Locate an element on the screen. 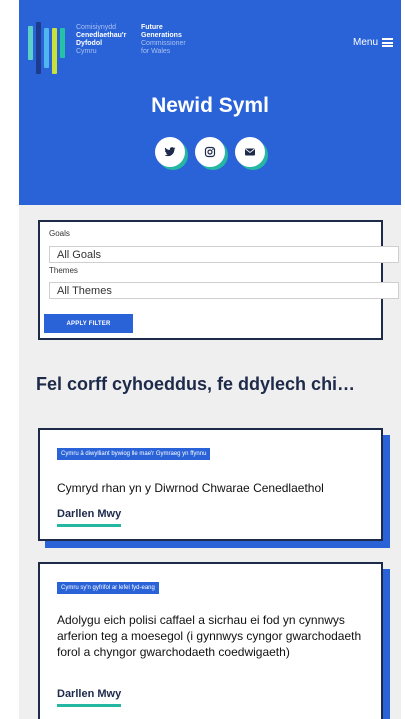  email-button is located at coordinates (250, 152).